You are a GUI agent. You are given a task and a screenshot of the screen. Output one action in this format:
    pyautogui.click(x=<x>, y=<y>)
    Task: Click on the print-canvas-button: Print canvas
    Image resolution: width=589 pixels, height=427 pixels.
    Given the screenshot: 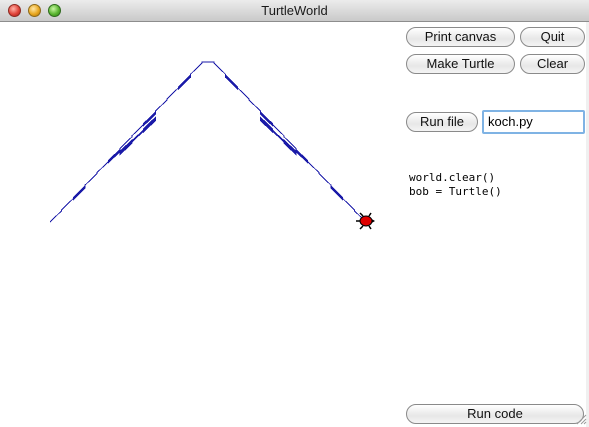 What is the action you would take?
    pyautogui.click(x=460, y=37)
    